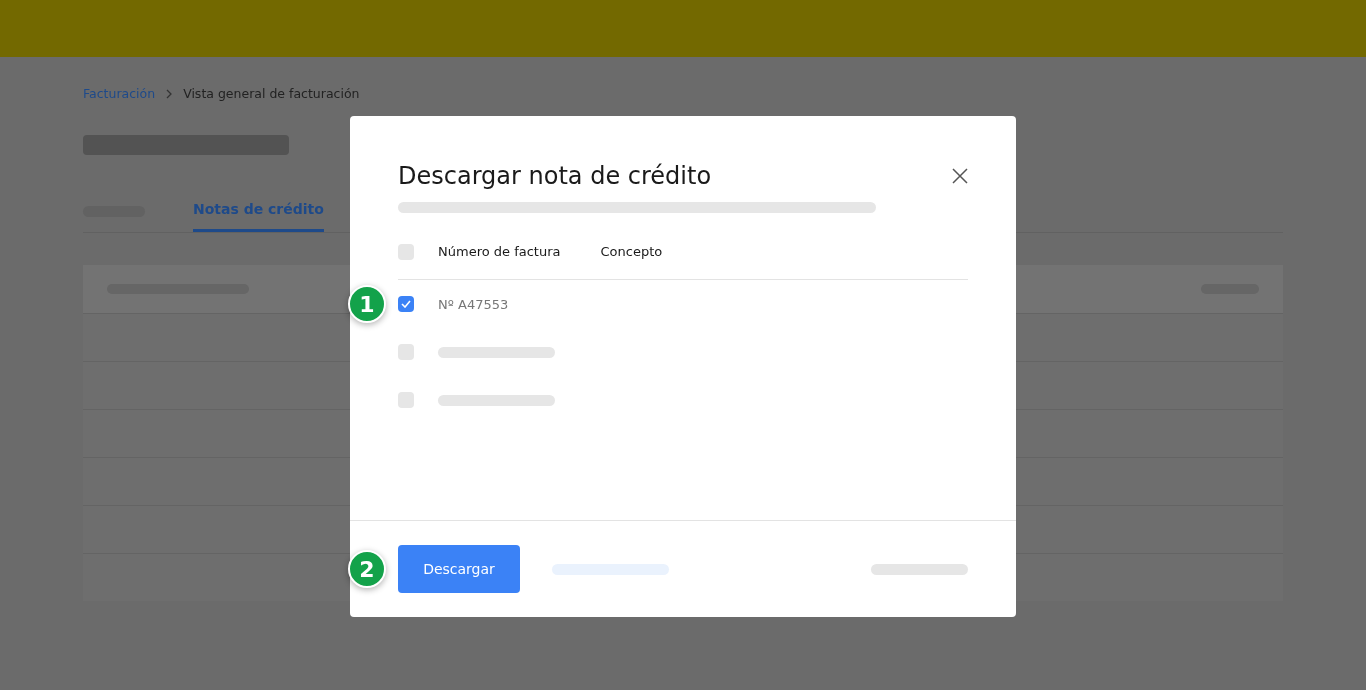  I want to click on step-badge: 1, so click(367, 304).